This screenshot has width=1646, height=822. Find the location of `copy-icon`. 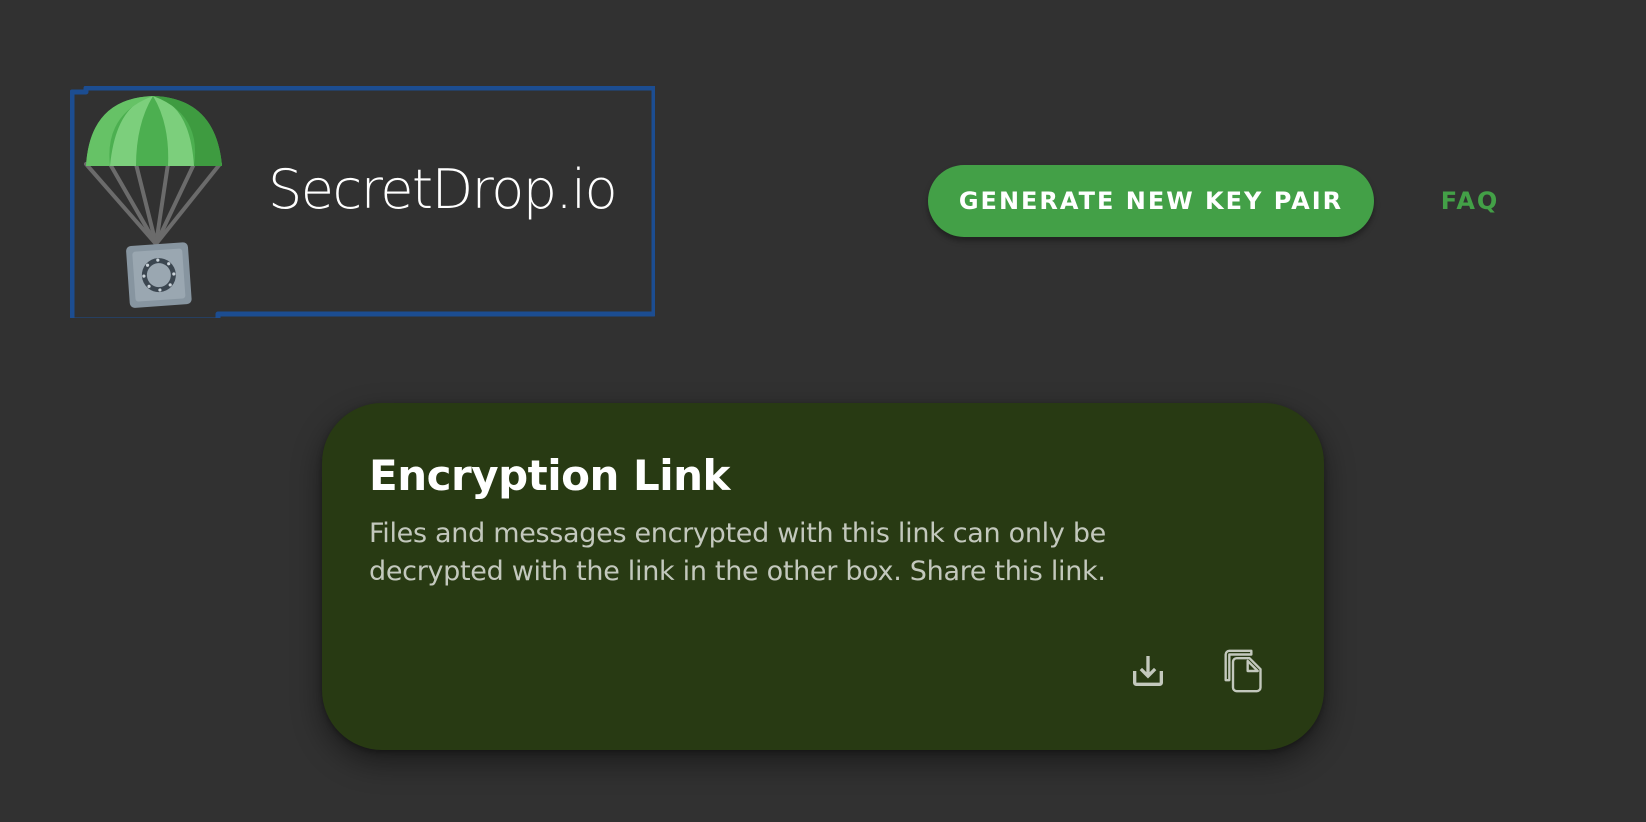

copy-icon is located at coordinates (1243, 671).